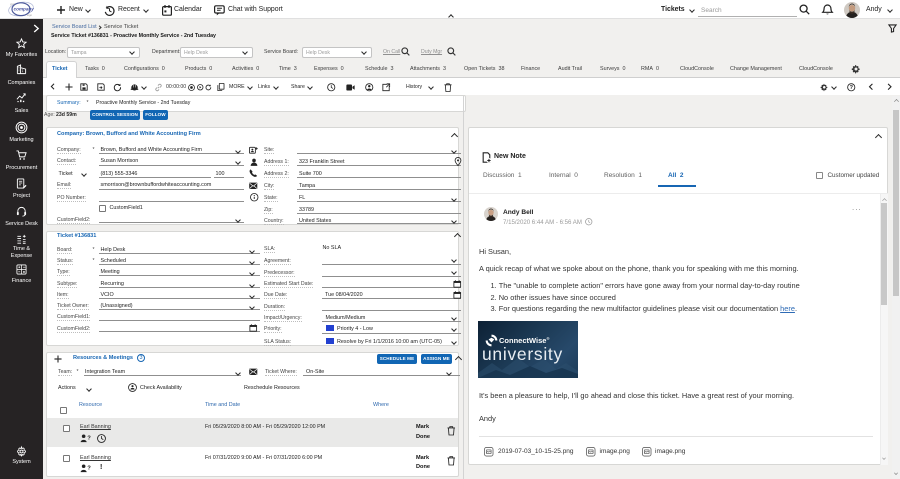 This screenshot has height=479, width=900. What do you see at coordinates (29, 15) in the screenshot?
I see `svg-text: logo` at bounding box center [29, 15].